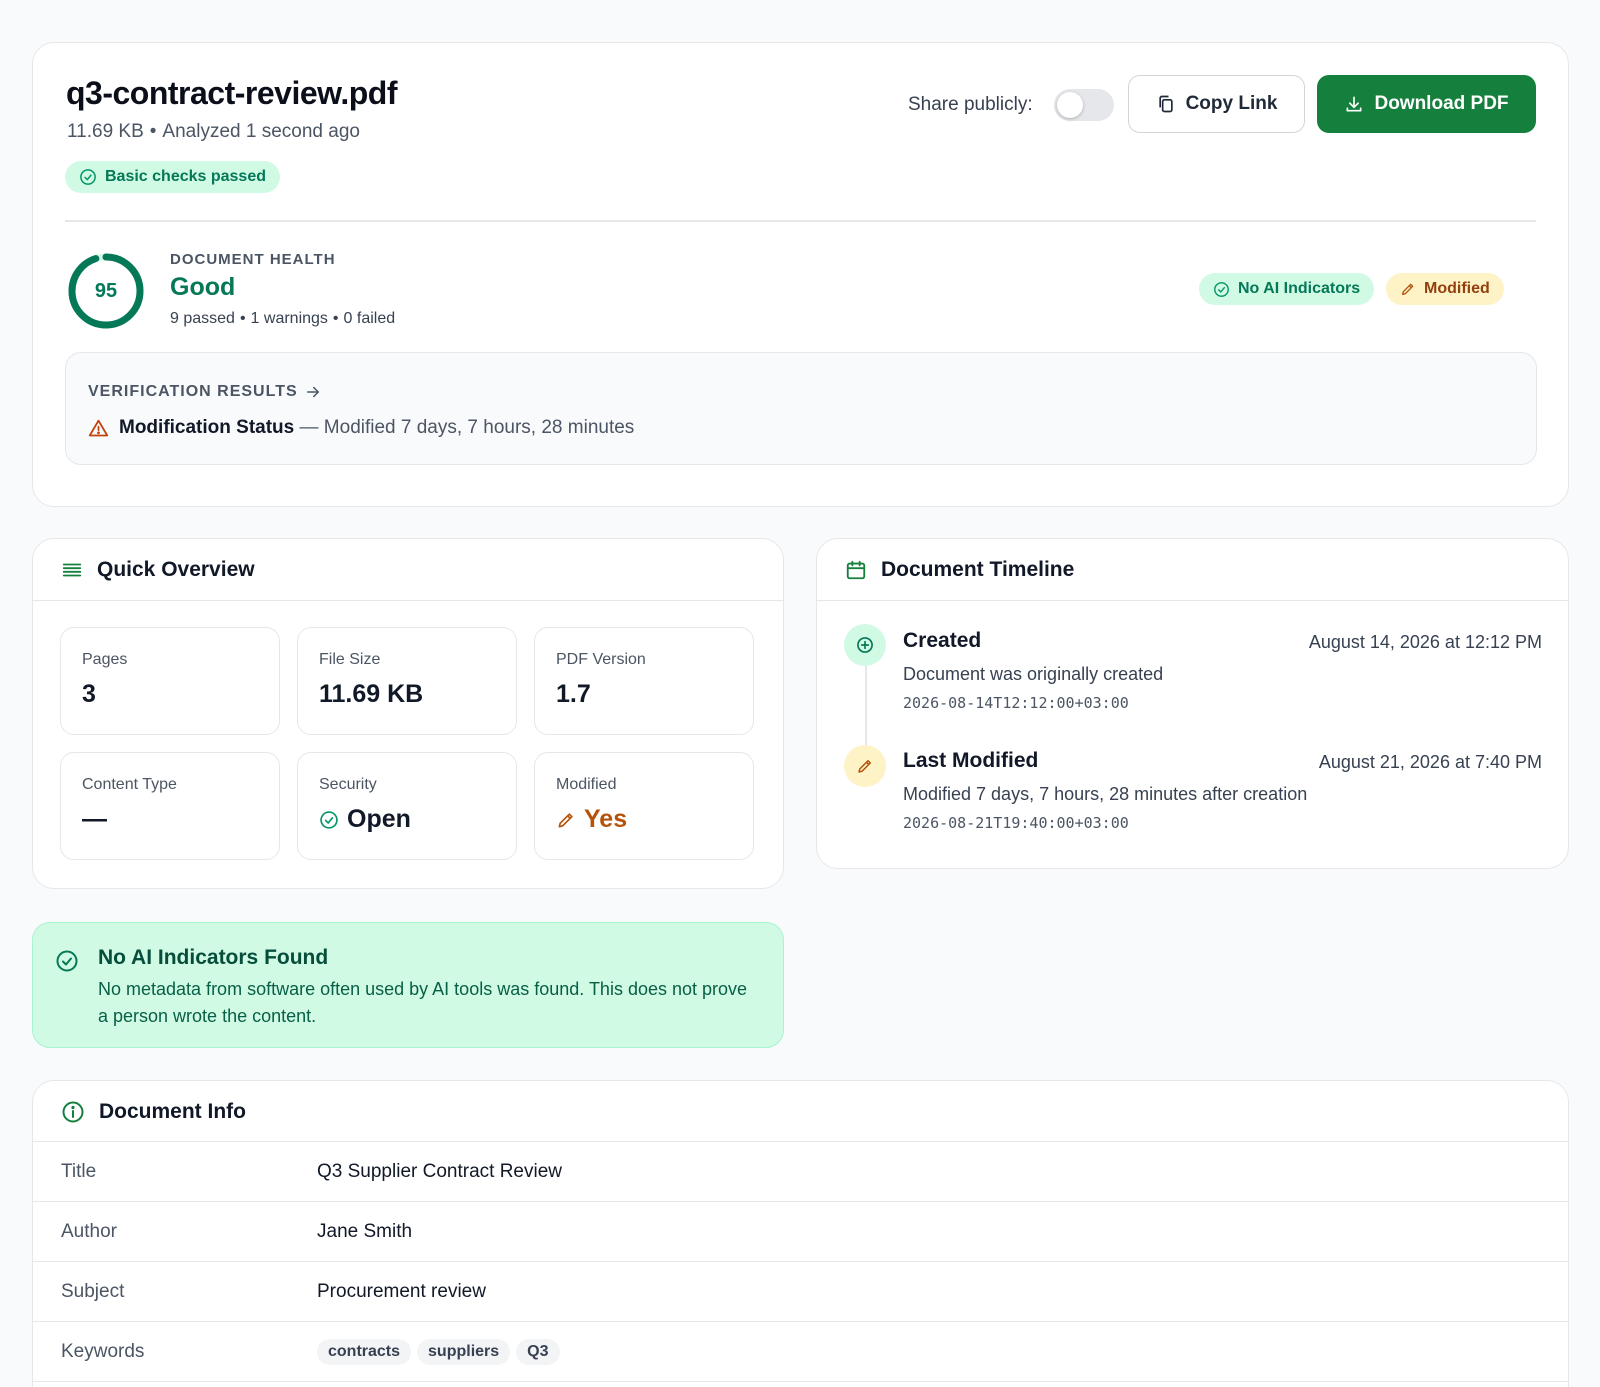 This screenshot has width=1600, height=1387. I want to click on calendar-icon, so click(856, 569).